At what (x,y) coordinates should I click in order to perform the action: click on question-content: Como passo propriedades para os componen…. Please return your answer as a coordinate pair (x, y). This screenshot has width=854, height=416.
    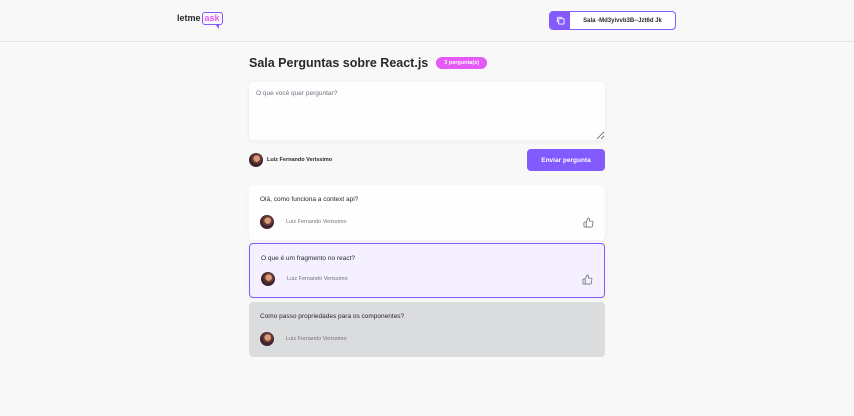
    Looking at the image, I should click on (332, 316).